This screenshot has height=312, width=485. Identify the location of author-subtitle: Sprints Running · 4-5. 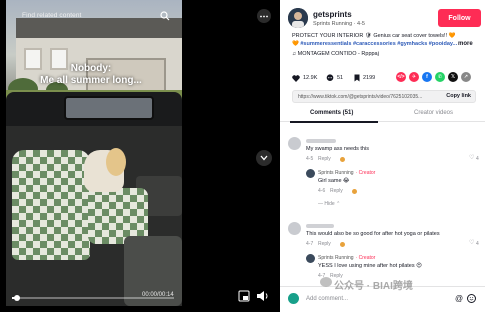
(339, 24).